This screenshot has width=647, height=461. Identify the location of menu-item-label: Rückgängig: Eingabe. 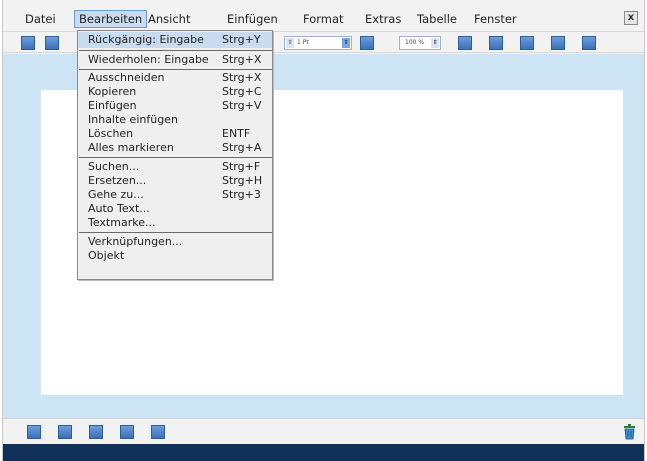
(146, 39).